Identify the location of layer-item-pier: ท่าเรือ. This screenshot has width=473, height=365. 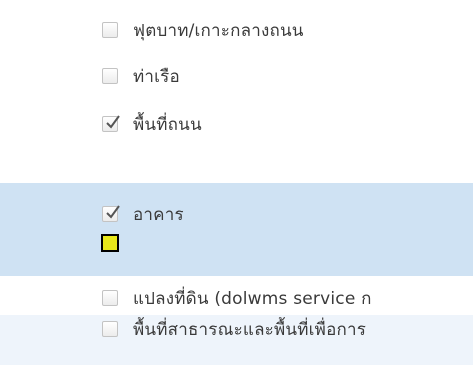
(141, 76).